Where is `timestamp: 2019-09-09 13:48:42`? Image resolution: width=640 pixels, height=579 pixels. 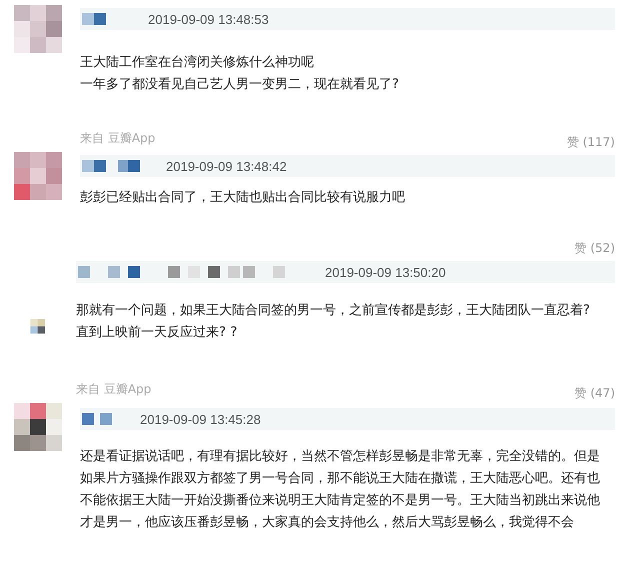
timestamp: 2019-09-09 13:48:42 is located at coordinates (226, 166).